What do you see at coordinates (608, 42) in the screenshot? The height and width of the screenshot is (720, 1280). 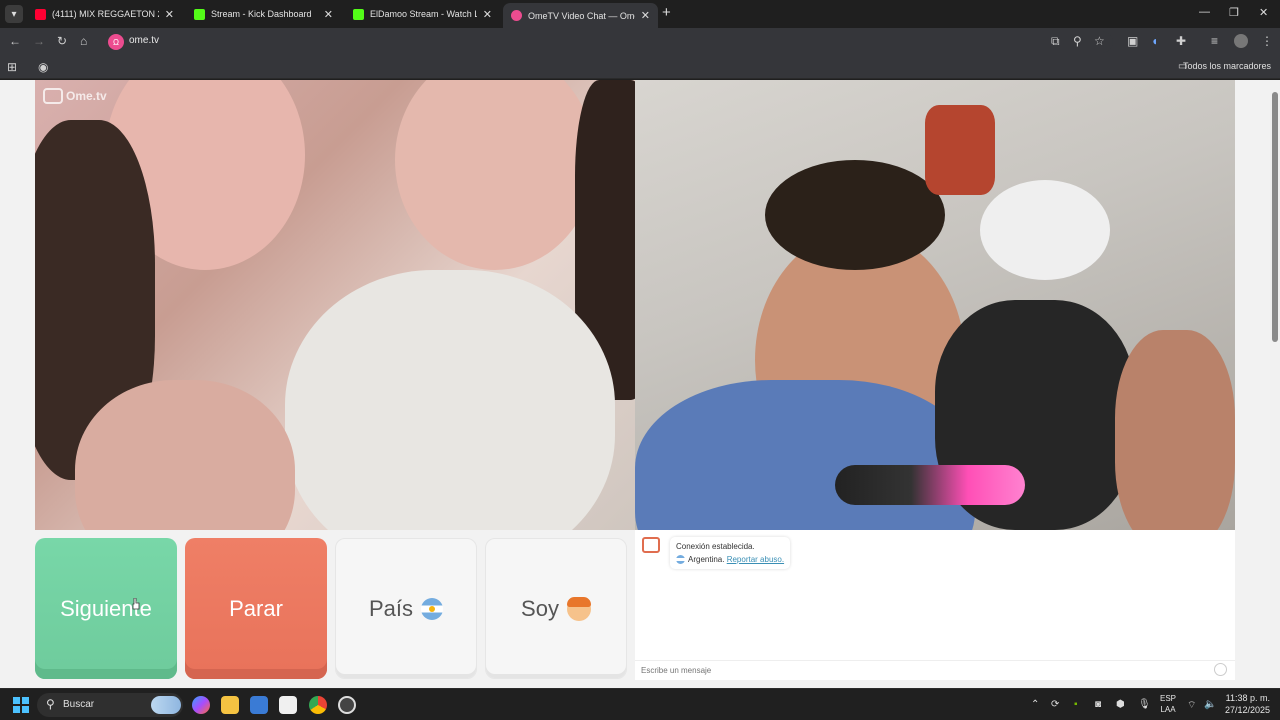 I see `address-bar: Ω ome.tv` at bounding box center [608, 42].